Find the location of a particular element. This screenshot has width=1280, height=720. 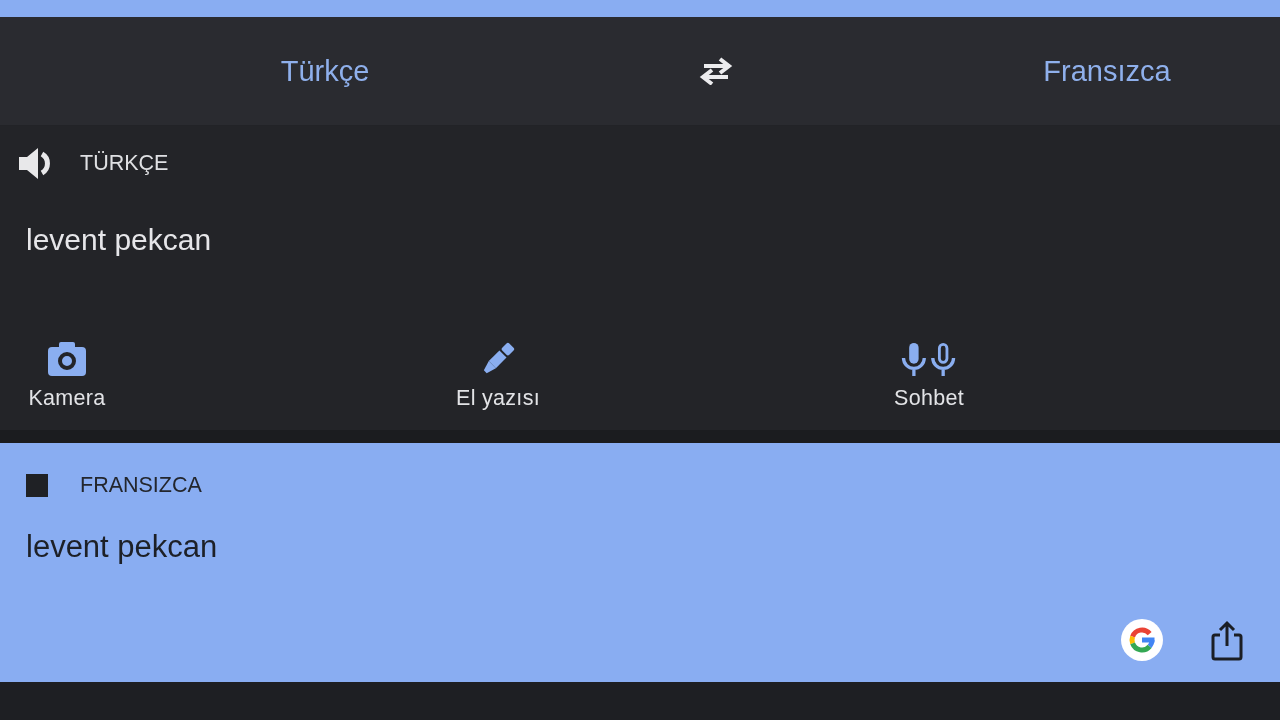

translation-text: levent pekcan is located at coordinates (122, 547).